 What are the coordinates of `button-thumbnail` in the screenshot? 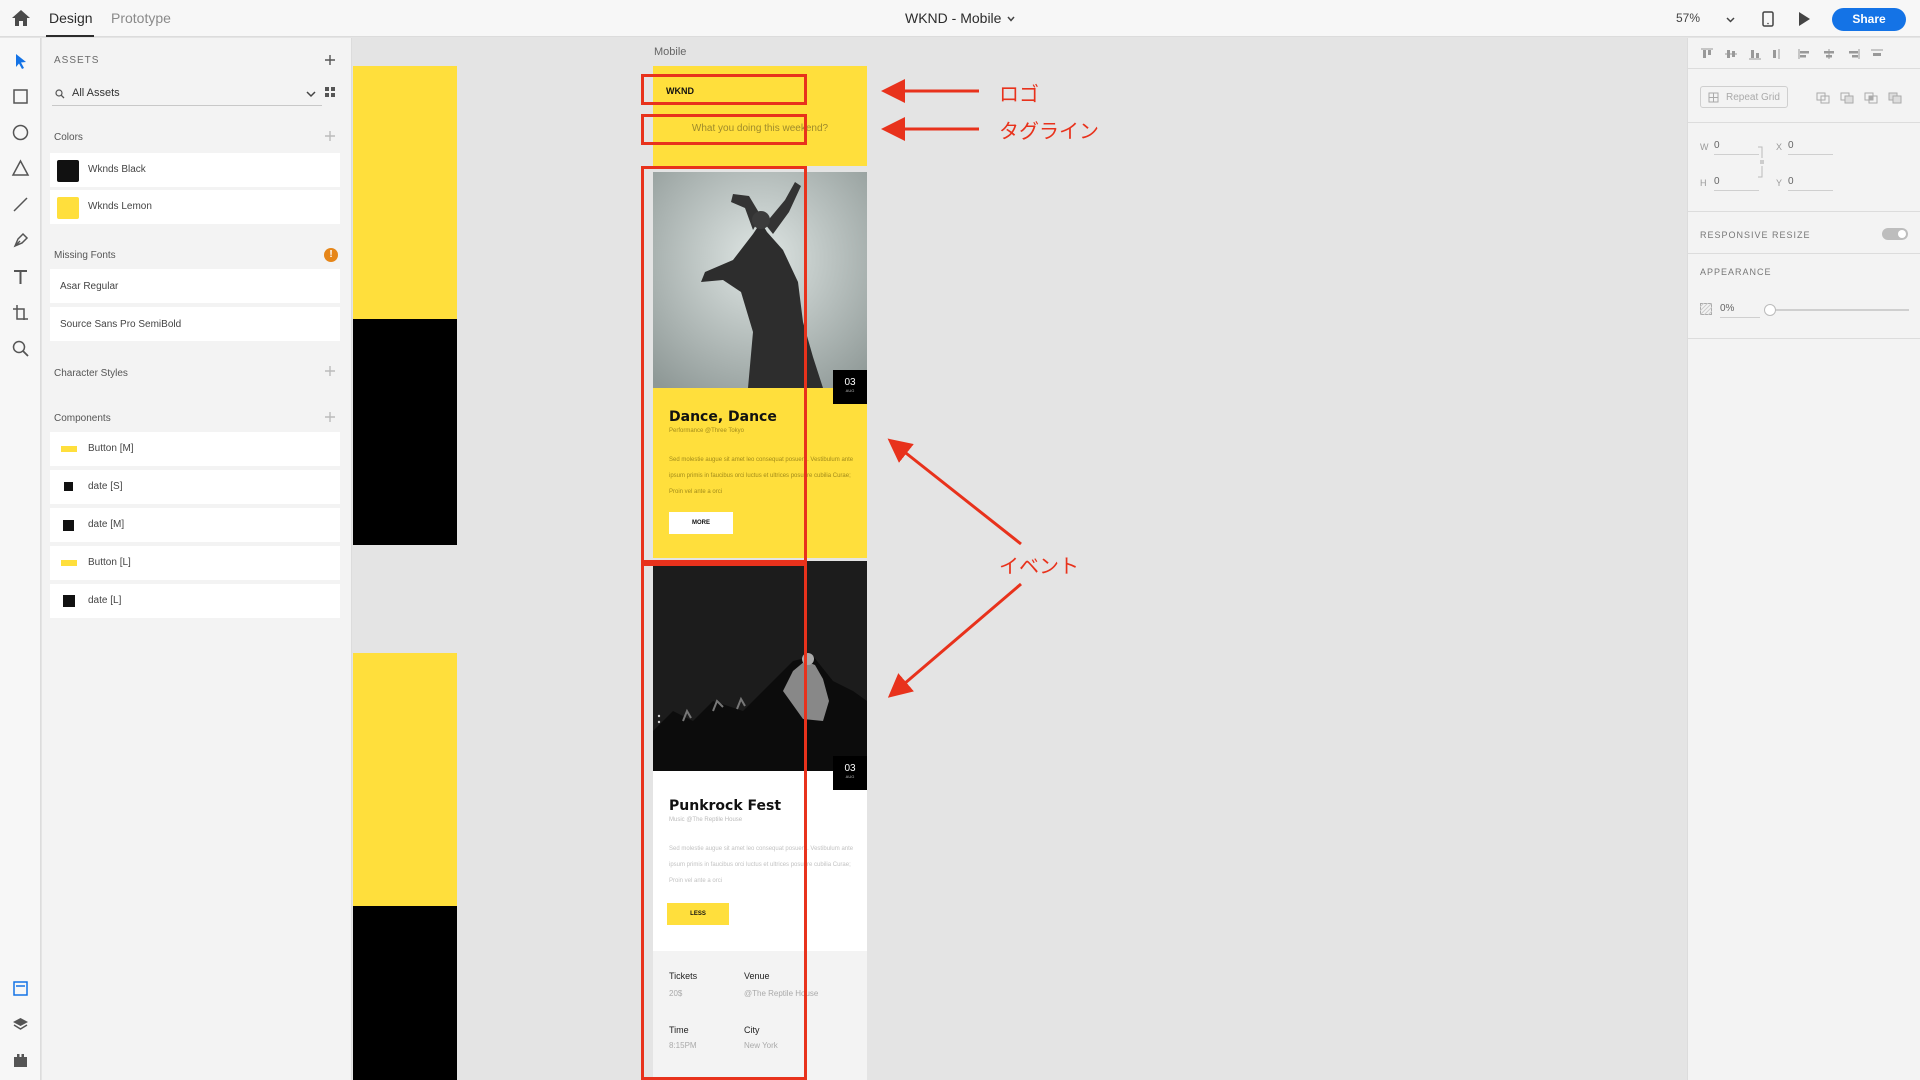 It's located at (69, 563).